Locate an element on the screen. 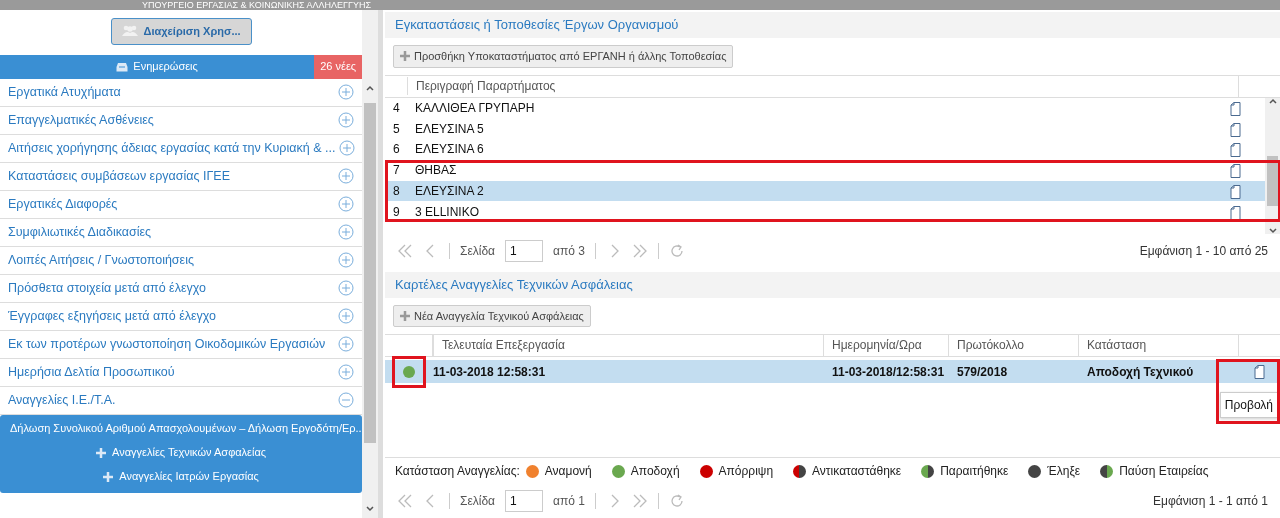 This screenshot has width=1280, height=518. tooltip: Προβολή is located at coordinates (1248, 405).